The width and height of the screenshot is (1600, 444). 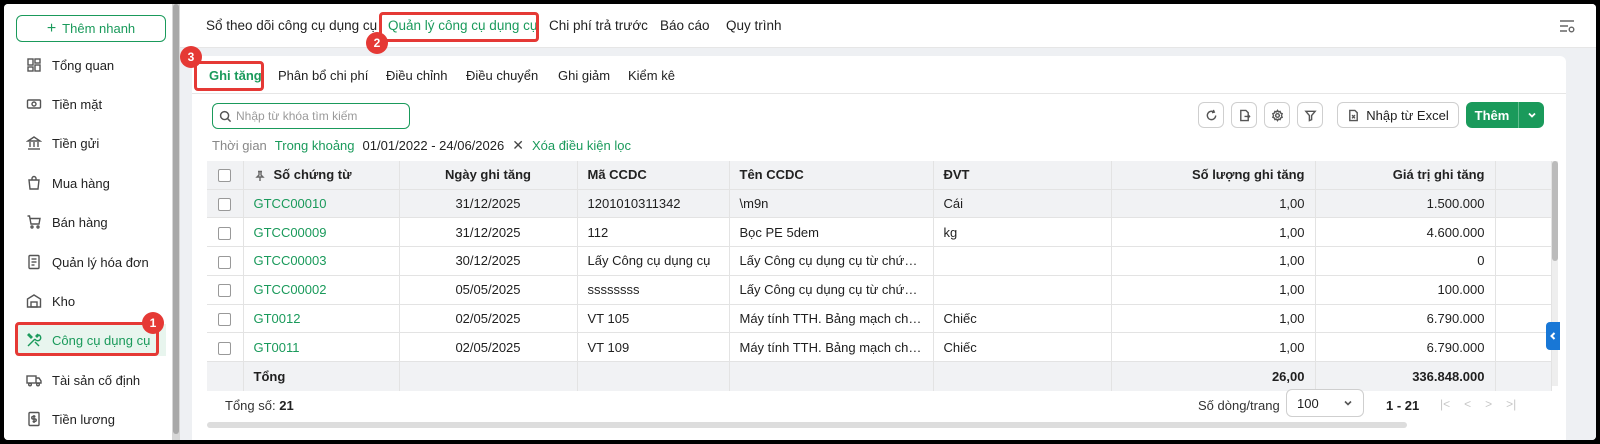 I want to click on tab-tool-ledger: Sổ theo dõi công cụ dụng cụ, so click(x=291, y=25).